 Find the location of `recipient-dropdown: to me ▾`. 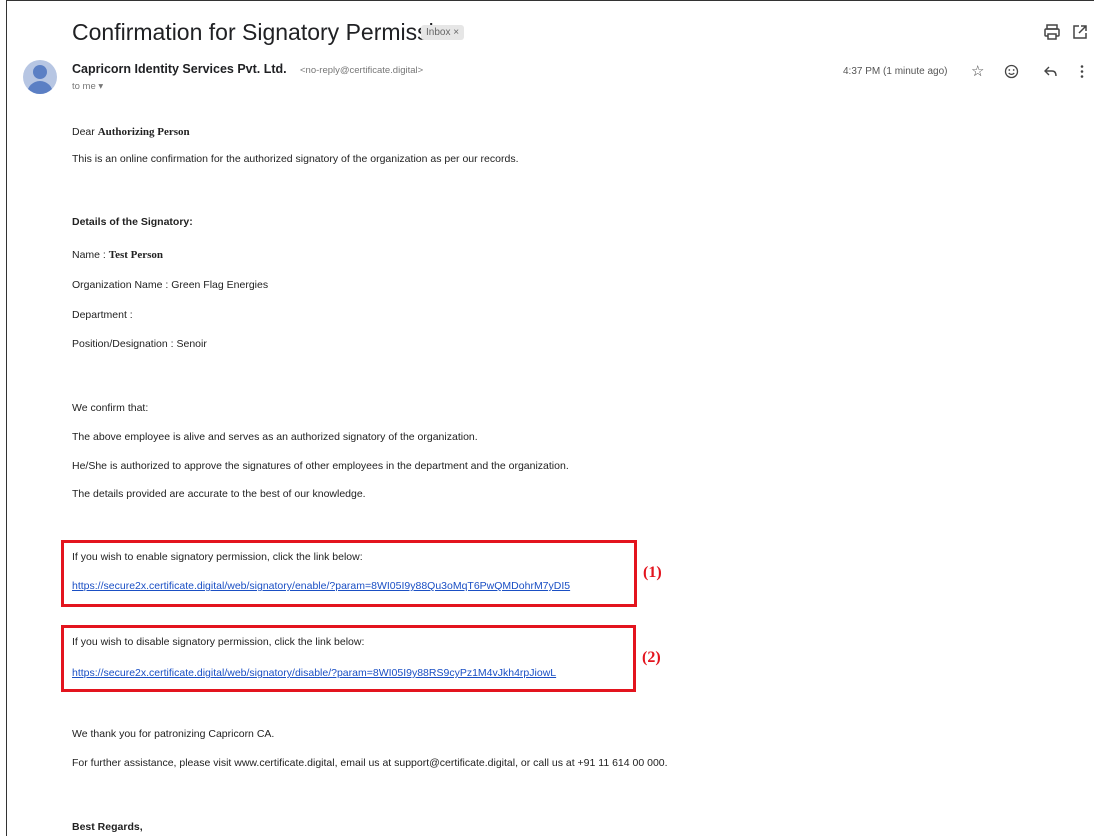

recipient-dropdown: to me ▾ is located at coordinates (87, 86).